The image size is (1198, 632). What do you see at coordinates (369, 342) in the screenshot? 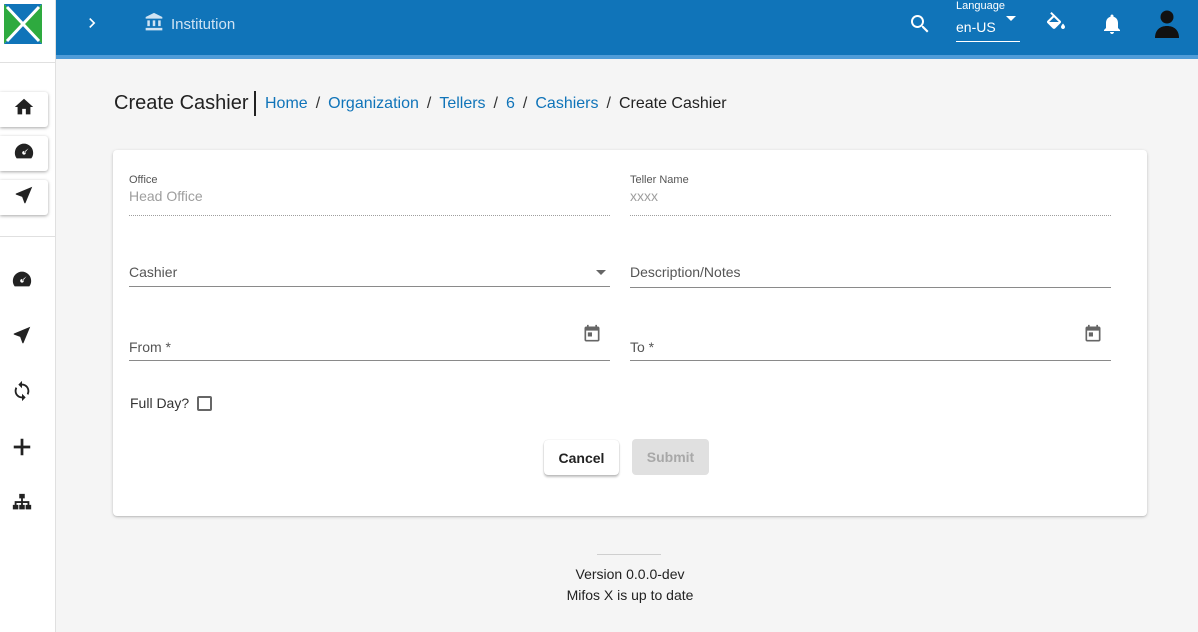
I see `from-date-input: From *` at bounding box center [369, 342].